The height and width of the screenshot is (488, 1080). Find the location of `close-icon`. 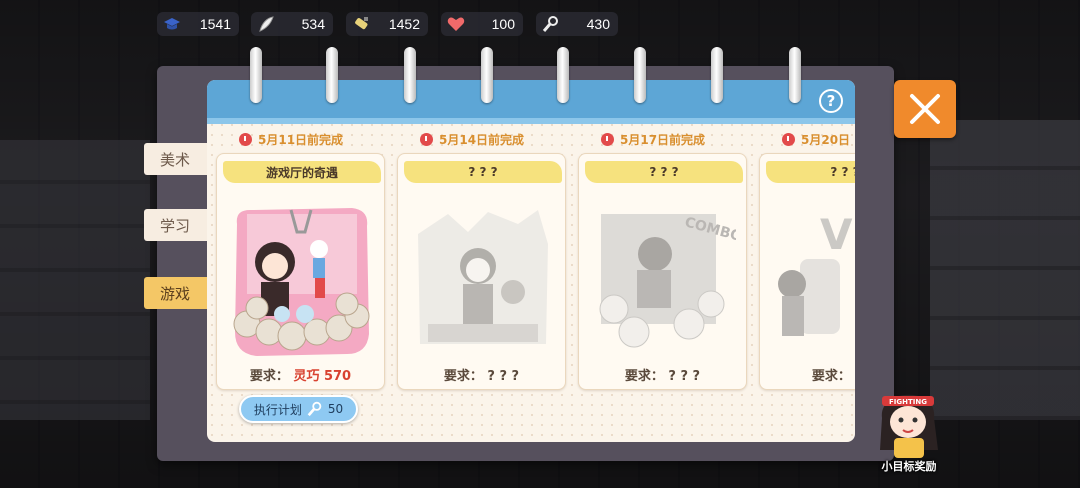

close-icon is located at coordinates (925, 109).